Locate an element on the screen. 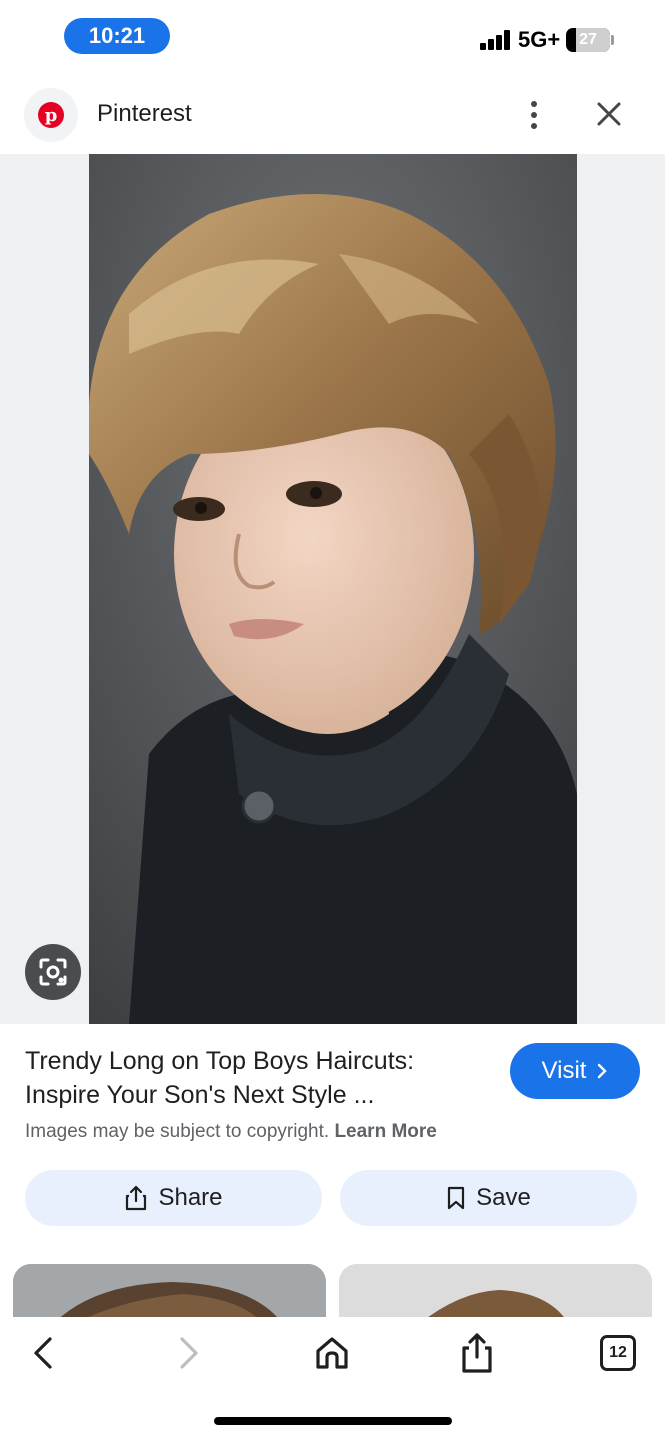 This screenshot has width=665, height=1440. home-indicator is located at coordinates (333, 1421).